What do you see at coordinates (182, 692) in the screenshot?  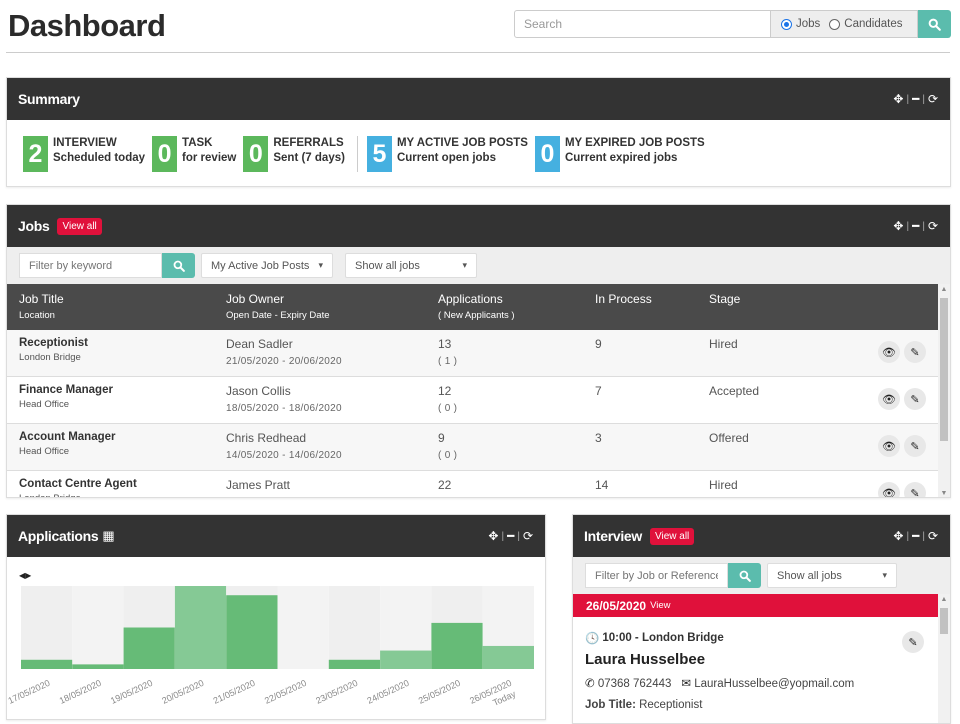 I see `chart-x-tick-label: 20/05/2020` at bounding box center [182, 692].